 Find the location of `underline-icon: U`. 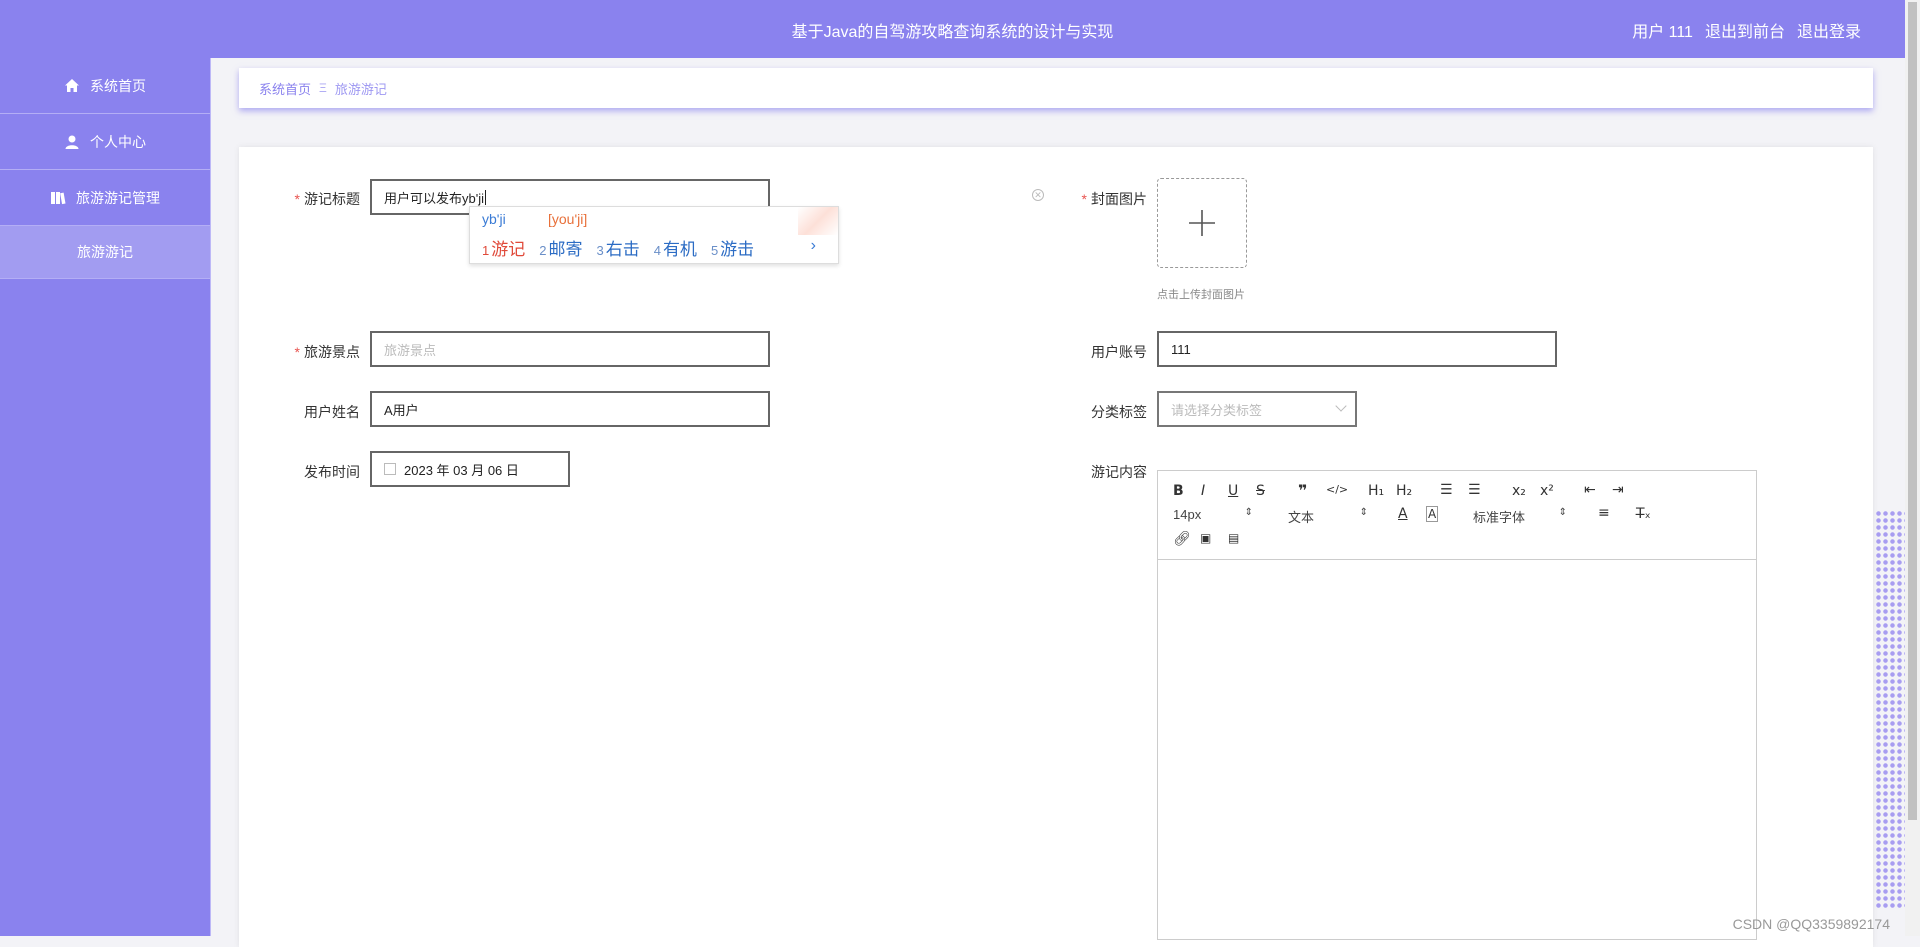

underline-icon: U is located at coordinates (1233, 491).